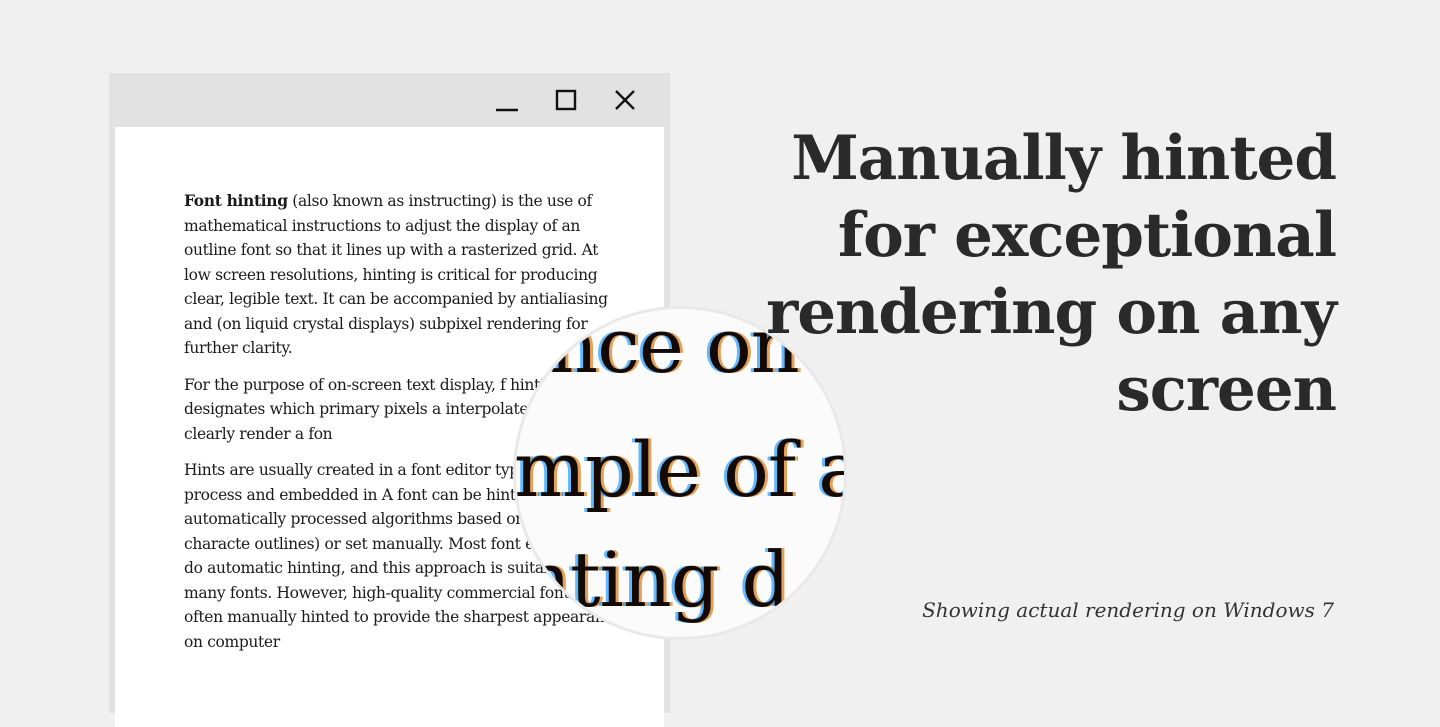  Describe the element at coordinates (1128, 610) in the screenshot. I see `caption: Showing actual rendering on Windows 7` at that location.